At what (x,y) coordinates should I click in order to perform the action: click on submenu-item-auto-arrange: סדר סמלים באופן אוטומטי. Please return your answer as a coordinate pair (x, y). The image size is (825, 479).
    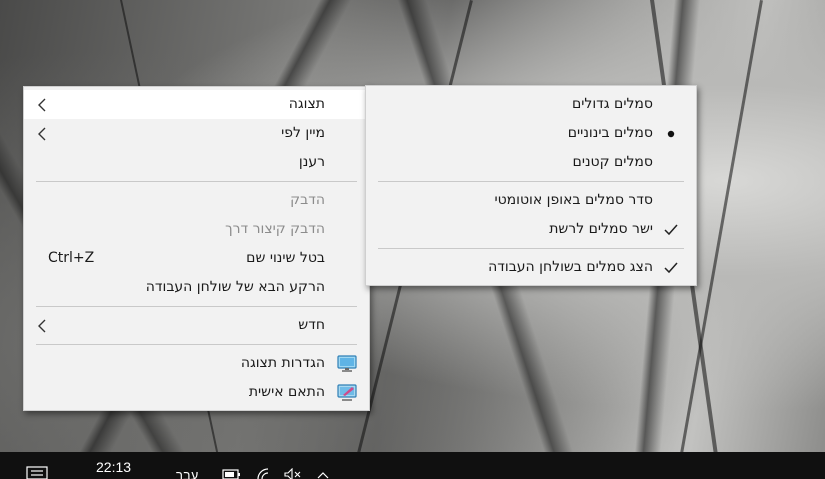
    Looking at the image, I should click on (531, 200).